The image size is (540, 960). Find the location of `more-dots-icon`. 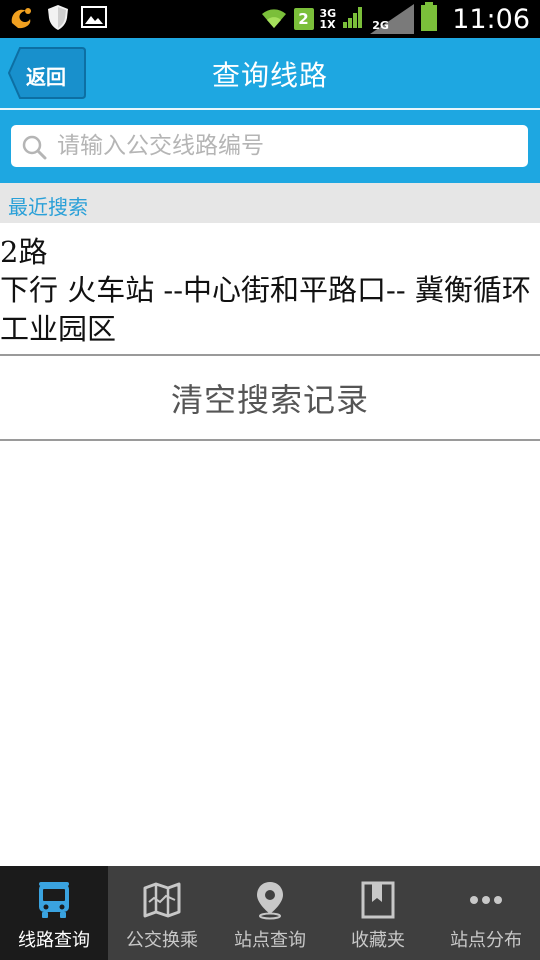

more-dots-icon is located at coordinates (486, 900).